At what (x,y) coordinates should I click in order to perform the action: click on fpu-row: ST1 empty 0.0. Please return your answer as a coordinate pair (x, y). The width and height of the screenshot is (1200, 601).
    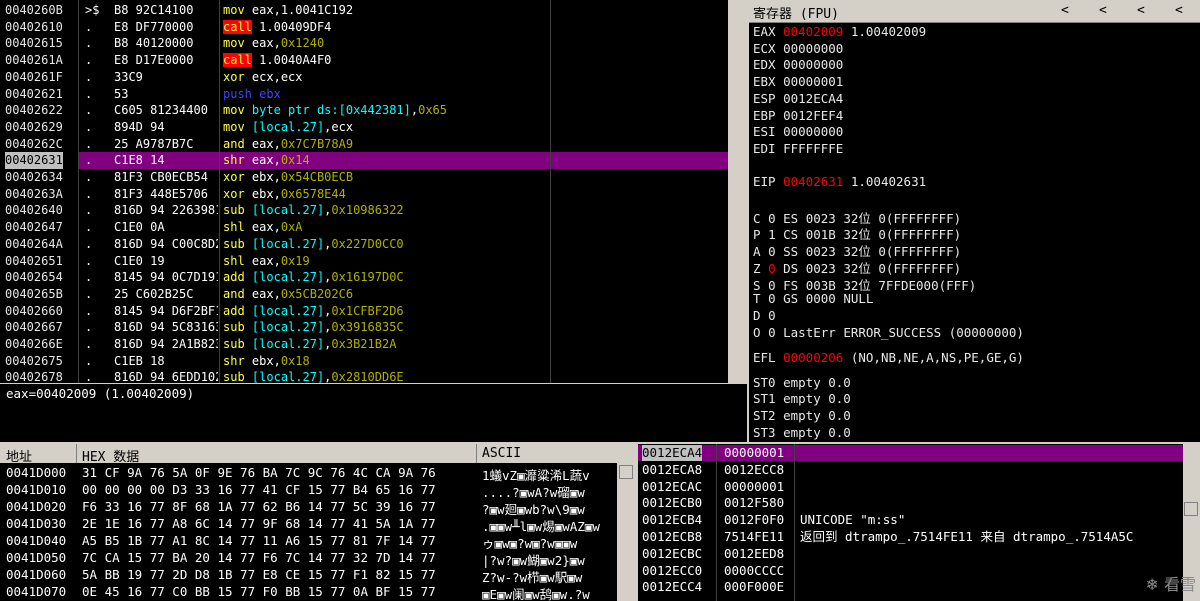
    Looking at the image, I should click on (805, 398).